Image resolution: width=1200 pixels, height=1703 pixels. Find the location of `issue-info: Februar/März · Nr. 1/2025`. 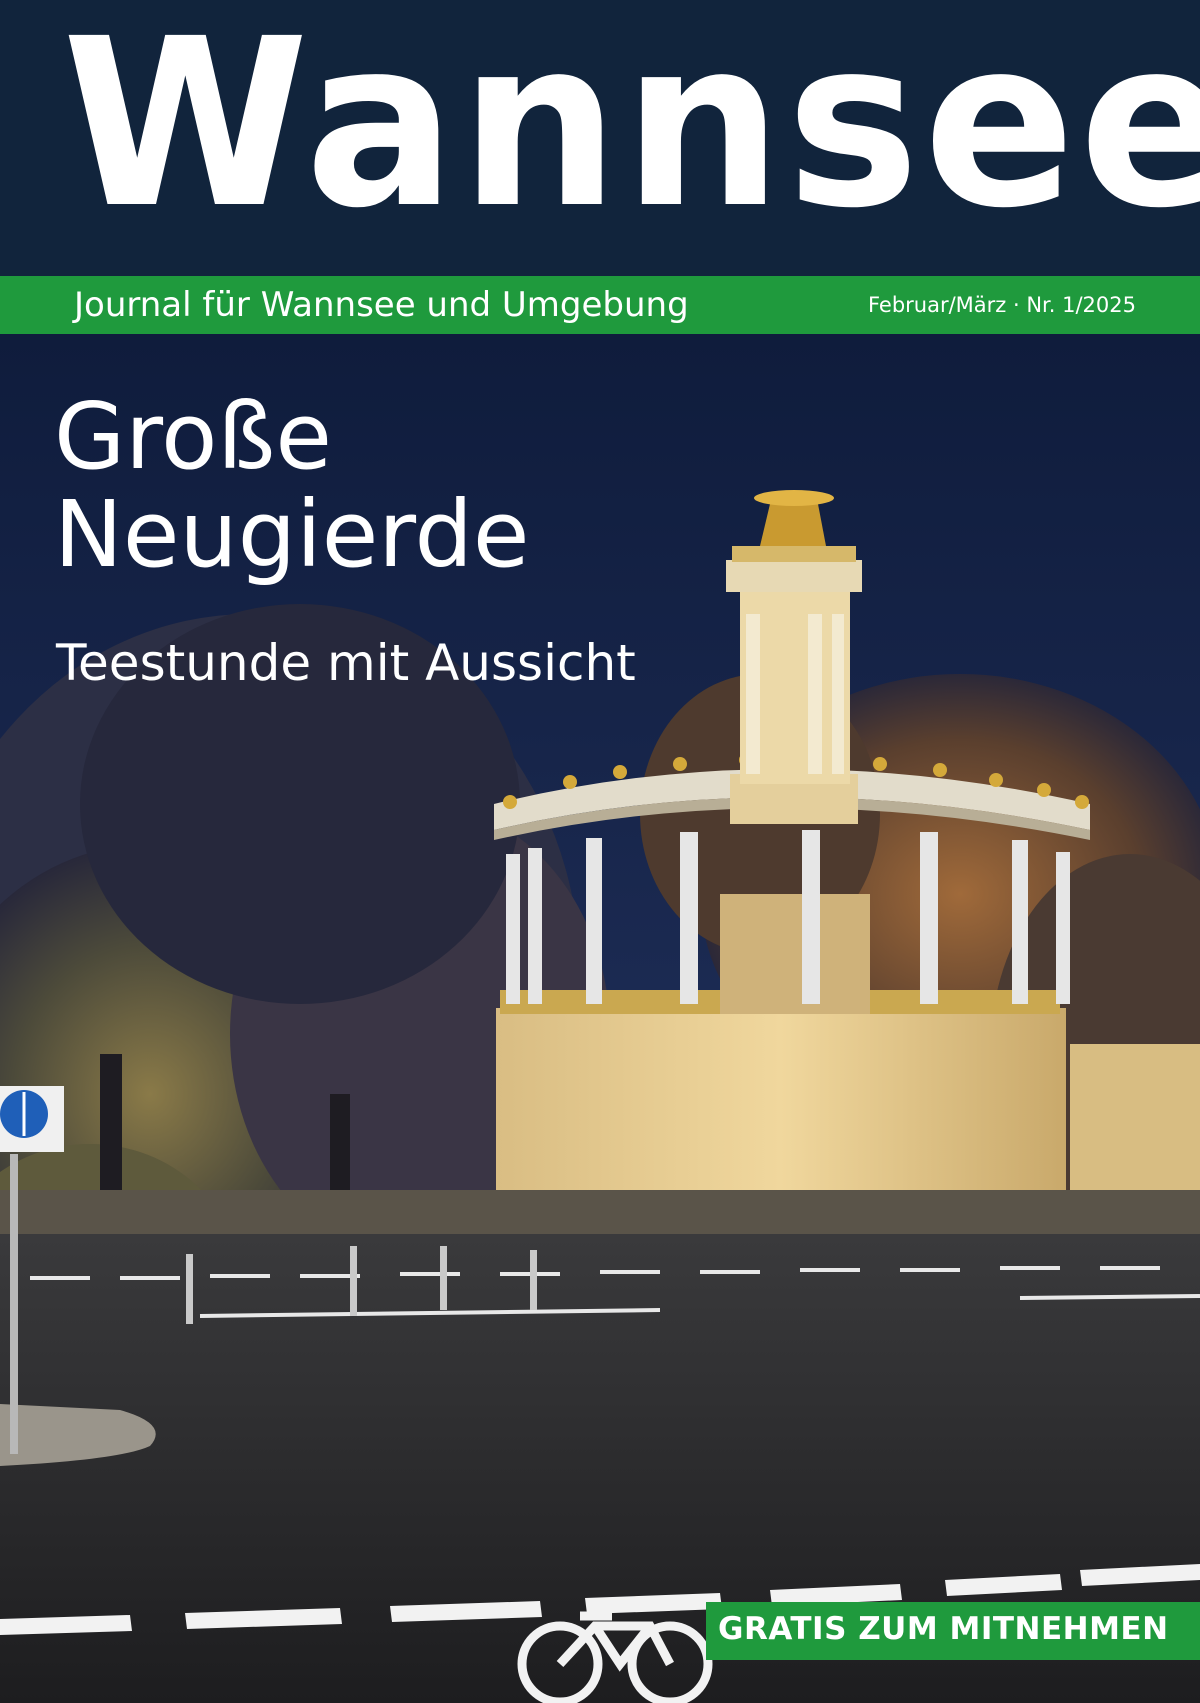

issue-info: Februar/März · Nr. 1/2025 is located at coordinates (1001, 305).